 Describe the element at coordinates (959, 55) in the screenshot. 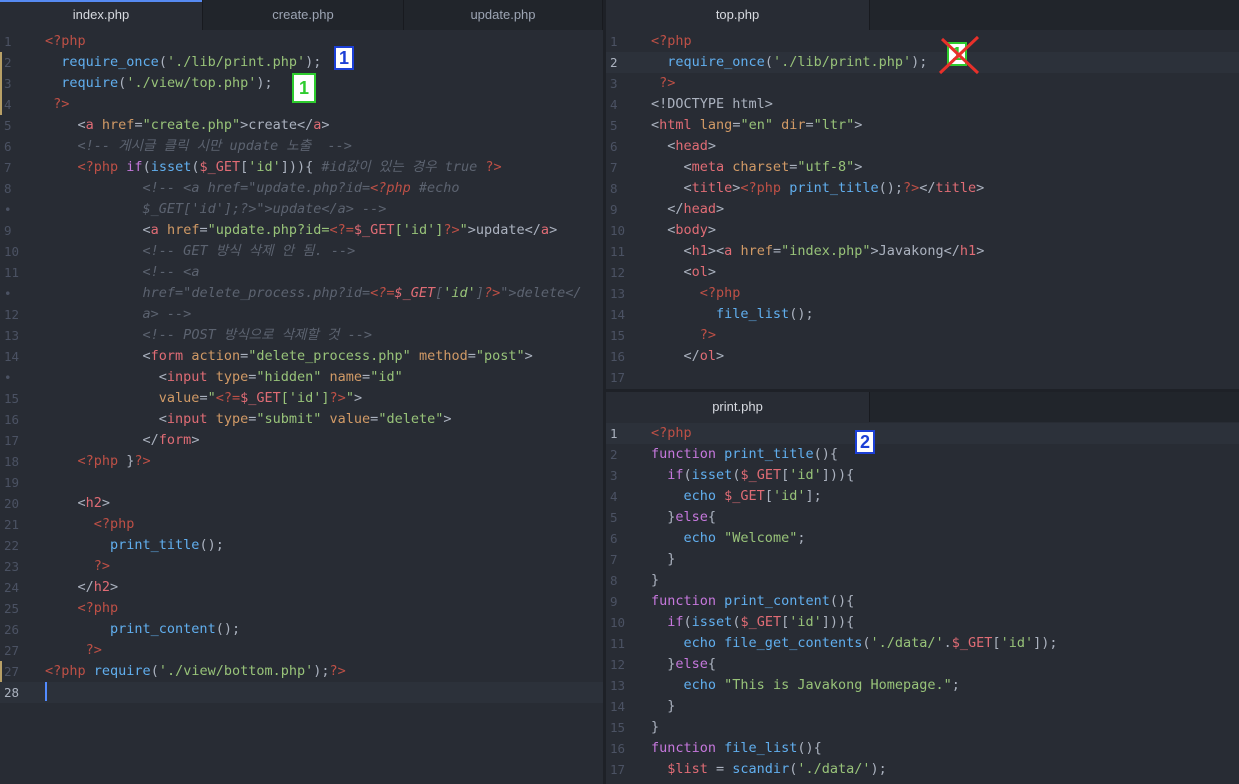

I see `red-x-icon` at that location.